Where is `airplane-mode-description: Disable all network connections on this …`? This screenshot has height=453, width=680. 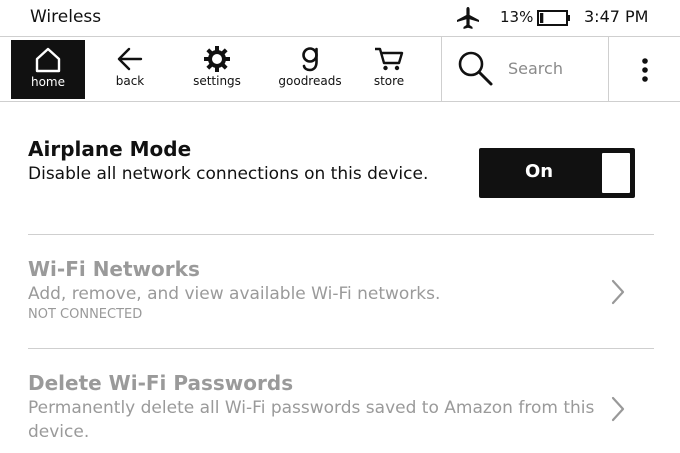 airplane-mode-description: Disable all network connections on this … is located at coordinates (228, 174).